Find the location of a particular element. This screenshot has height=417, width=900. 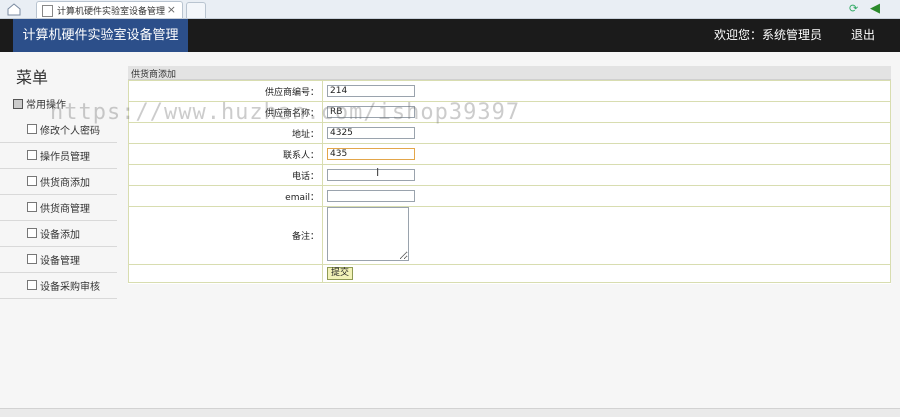

sidebar-item-label: 设备添加 is located at coordinates (60, 235).